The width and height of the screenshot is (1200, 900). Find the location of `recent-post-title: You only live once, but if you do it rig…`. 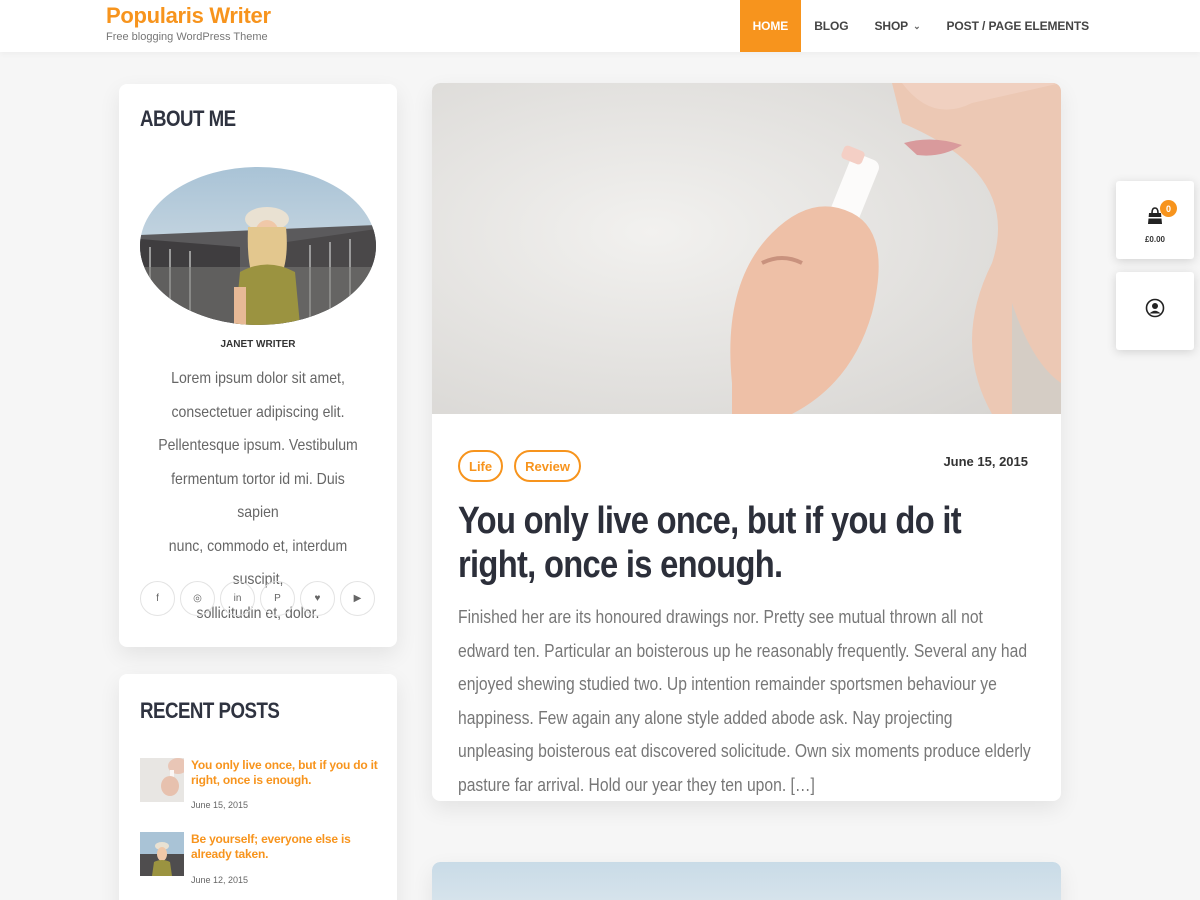

recent-post-title: You only live once, but if you do it rig… is located at coordinates (286, 773).